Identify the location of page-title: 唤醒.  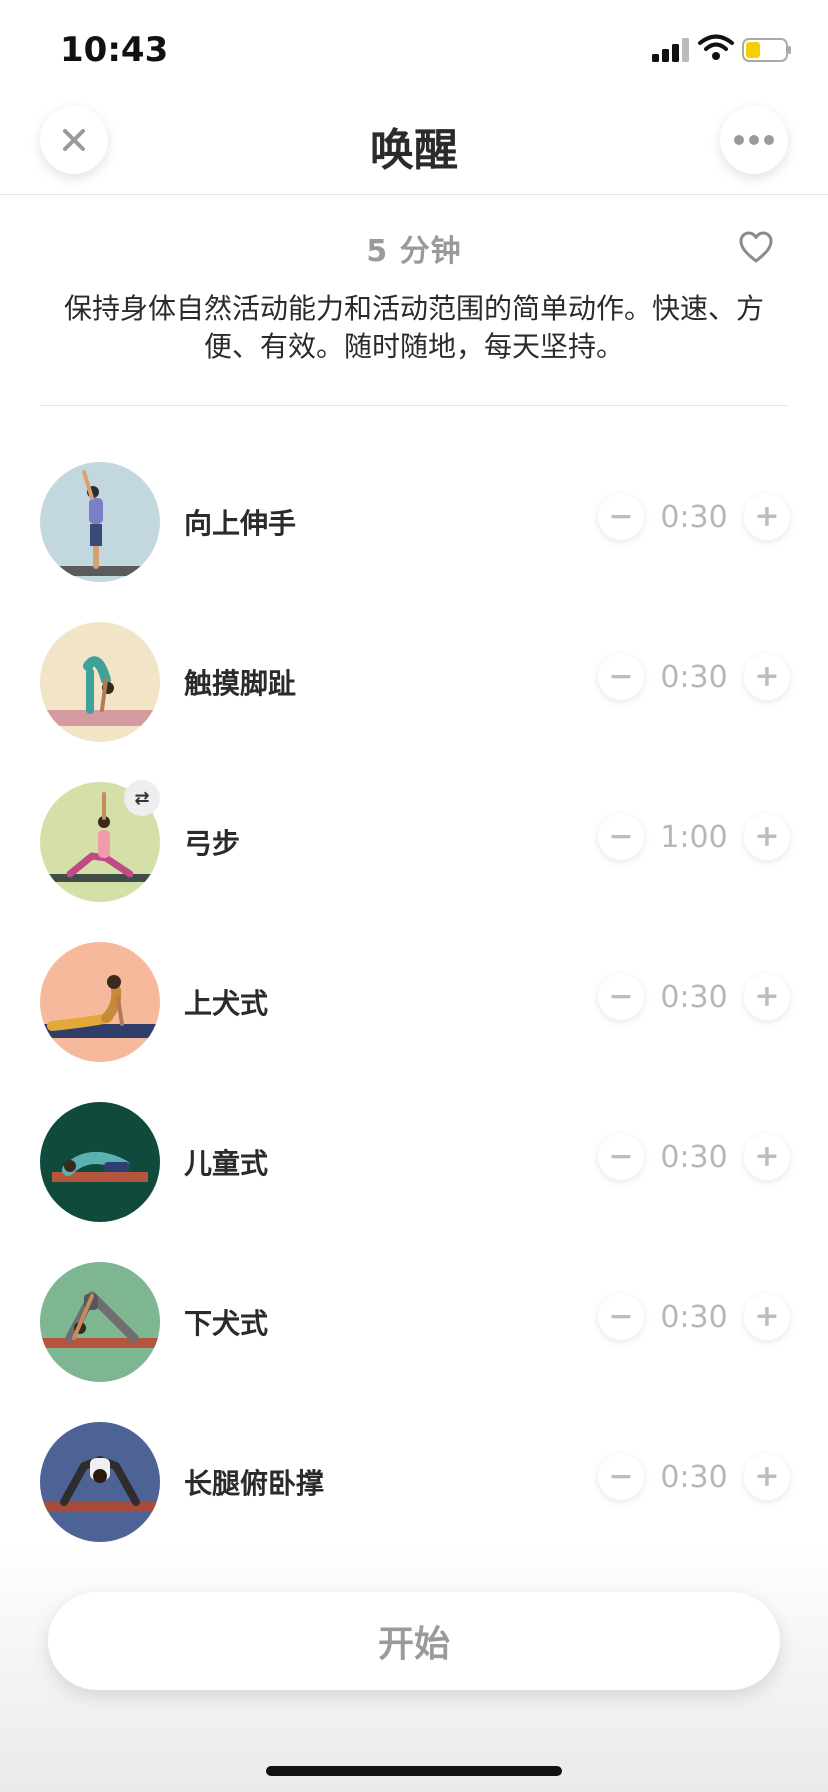
(414, 150).